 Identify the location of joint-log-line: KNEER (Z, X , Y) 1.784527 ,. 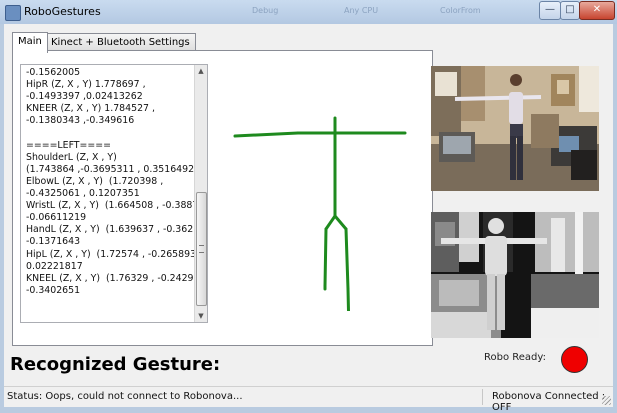
(90, 109).